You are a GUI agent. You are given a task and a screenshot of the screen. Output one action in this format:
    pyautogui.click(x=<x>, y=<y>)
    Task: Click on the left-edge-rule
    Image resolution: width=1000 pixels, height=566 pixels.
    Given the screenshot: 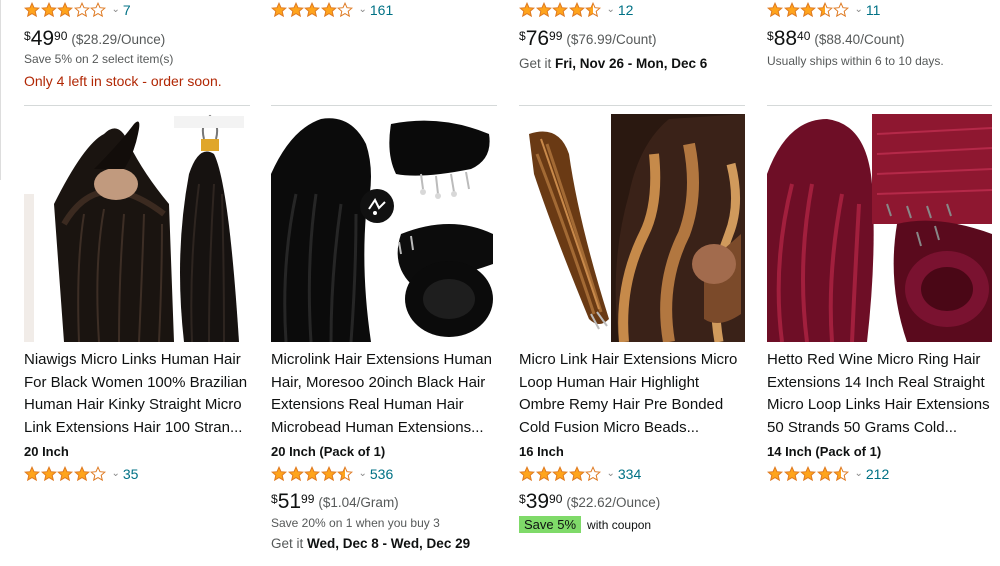 What is the action you would take?
    pyautogui.click(x=0, y=90)
    